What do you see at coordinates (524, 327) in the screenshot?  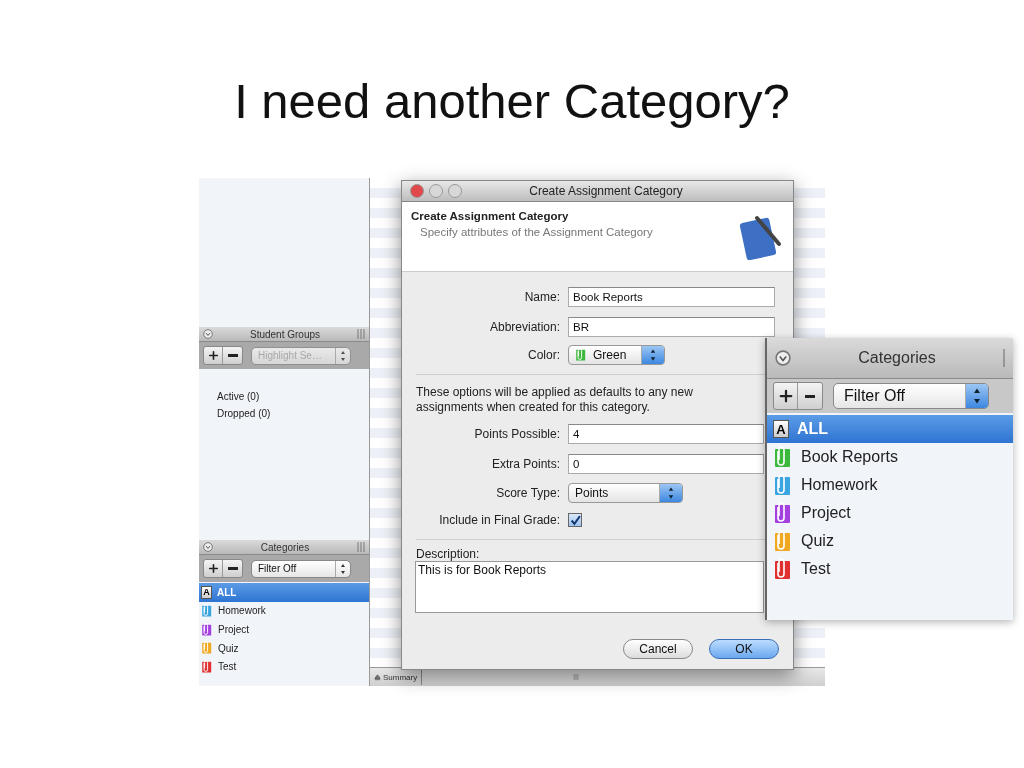 I see `field-label: Abbreviation:` at bounding box center [524, 327].